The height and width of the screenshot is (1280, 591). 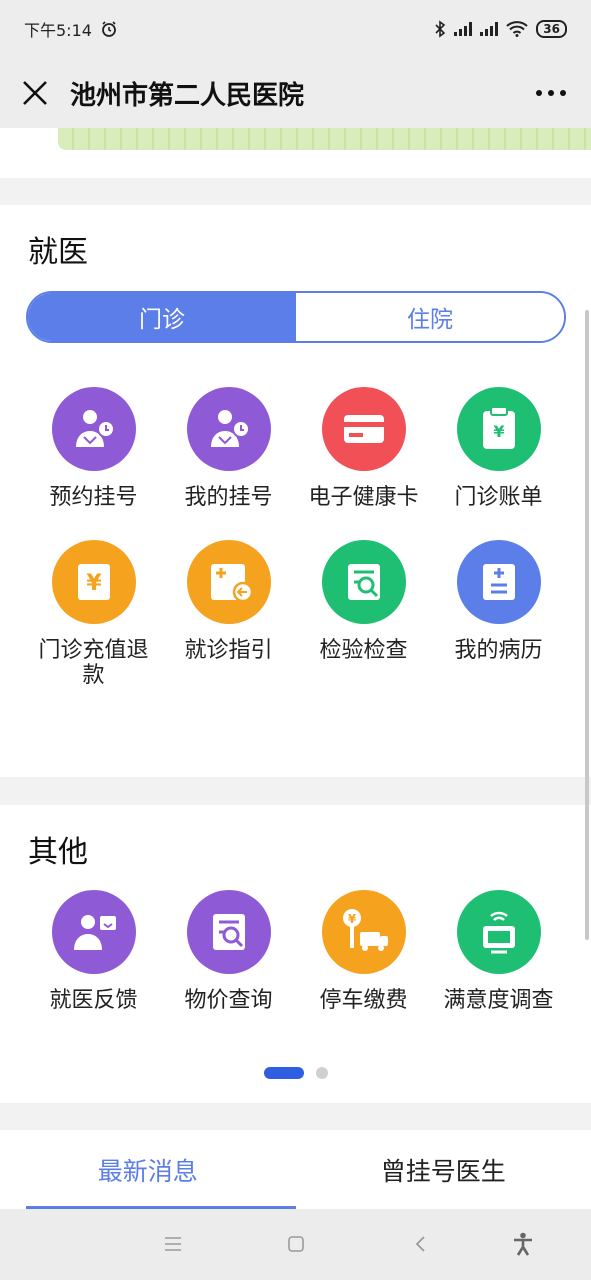 What do you see at coordinates (363, 582) in the screenshot?
I see `report-search-icon` at bounding box center [363, 582].